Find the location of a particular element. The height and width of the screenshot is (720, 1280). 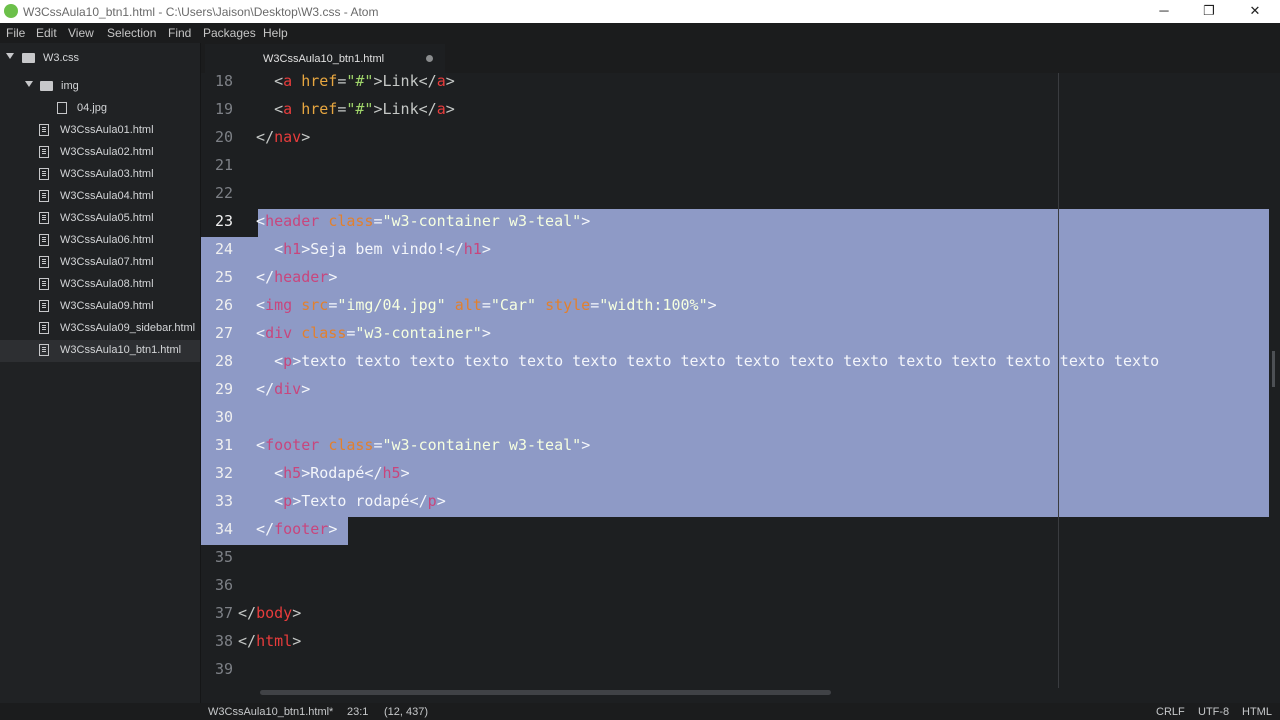

tree-file: W3CssAula06.html is located at coordinates (100, 241).